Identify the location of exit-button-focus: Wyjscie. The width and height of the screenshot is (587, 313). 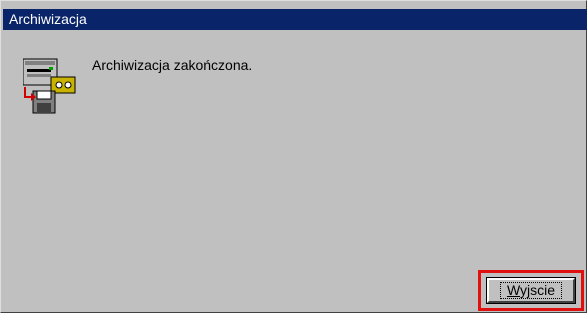
(531, 290).